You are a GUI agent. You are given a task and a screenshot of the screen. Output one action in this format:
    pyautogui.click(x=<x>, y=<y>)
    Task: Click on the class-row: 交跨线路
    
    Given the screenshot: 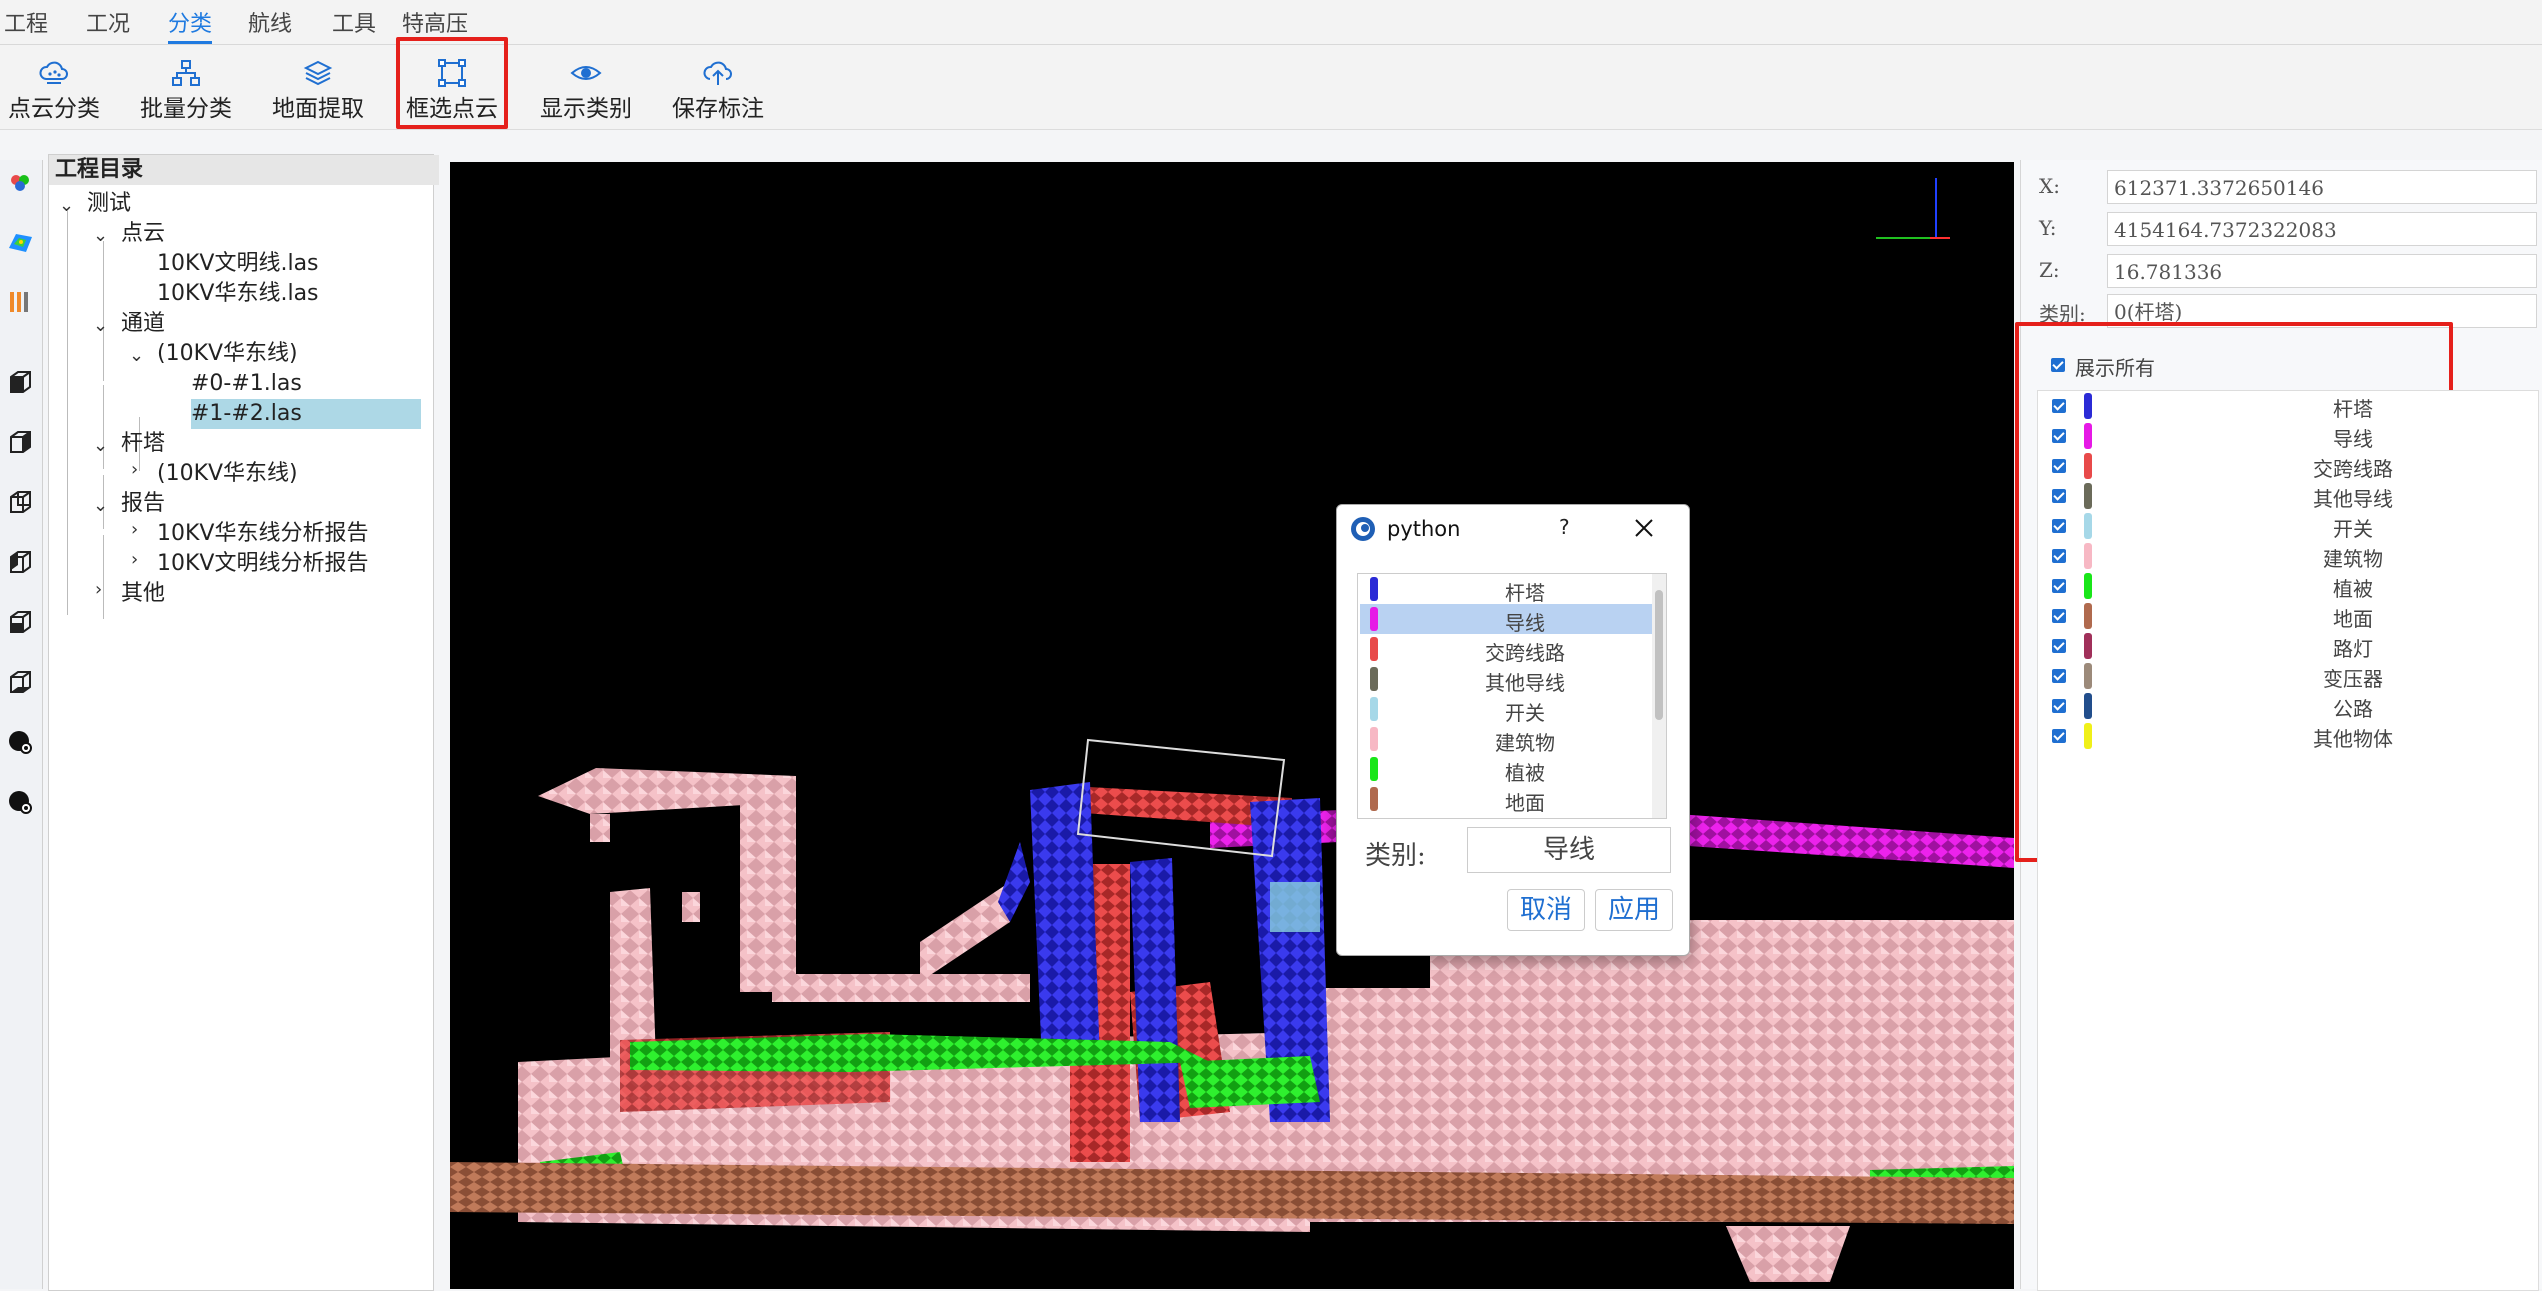 What is the action you would take?
    pyautogui.click(x=2288, y=466)
    